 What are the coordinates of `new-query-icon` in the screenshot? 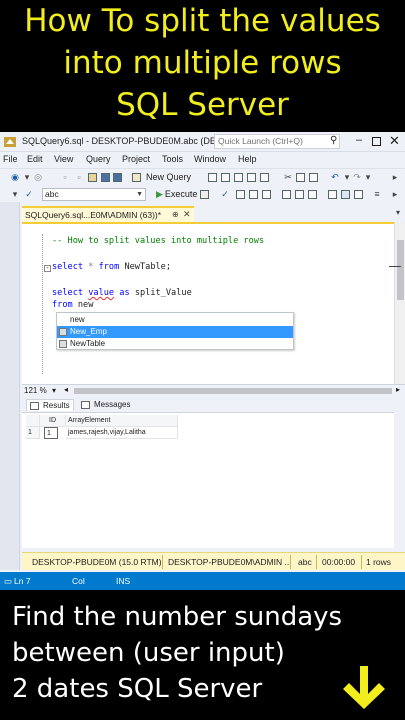 It's located at (136, 177).